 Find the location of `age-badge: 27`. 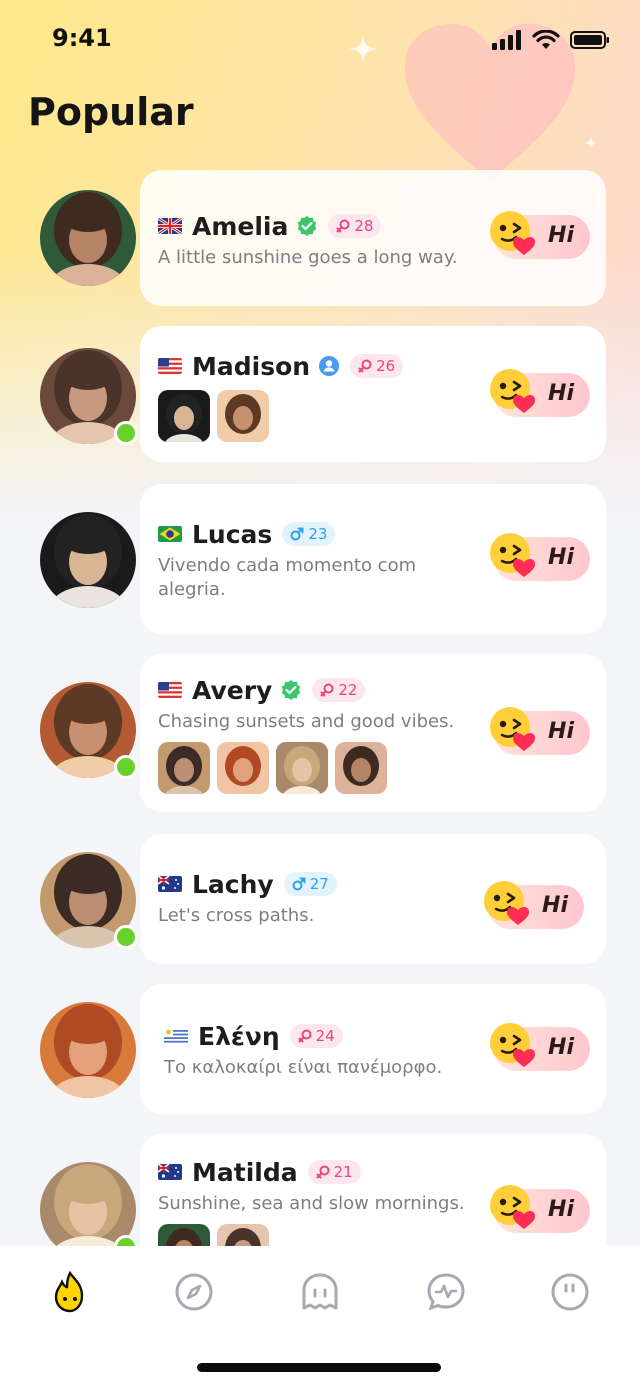

age-badge: 27 is located at coordinates (310, 884).